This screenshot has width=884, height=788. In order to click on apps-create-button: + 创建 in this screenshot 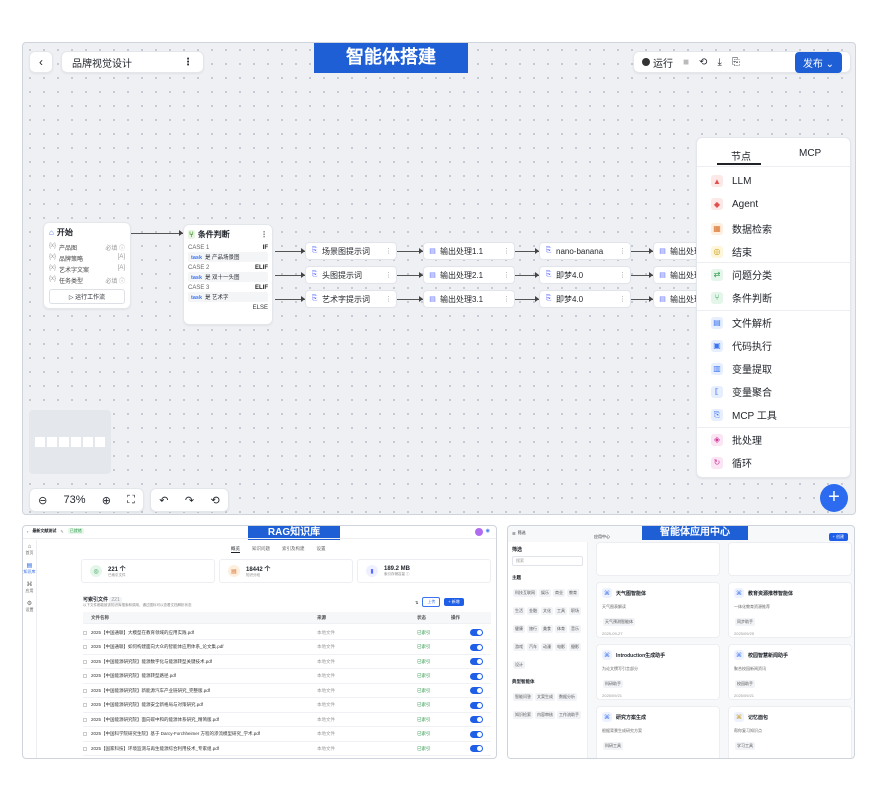, I will do `click(838, 537)`.